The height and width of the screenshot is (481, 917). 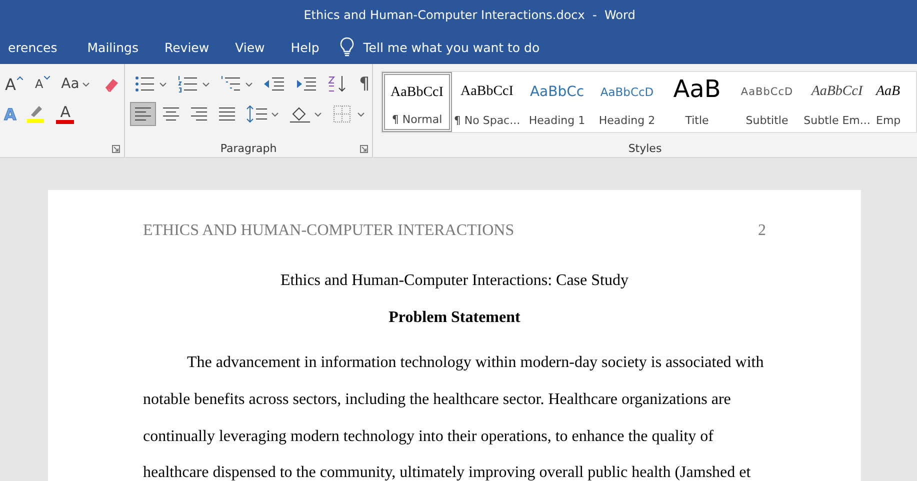 I want to click on grow-font-button: A, so click(x=14, y=84).